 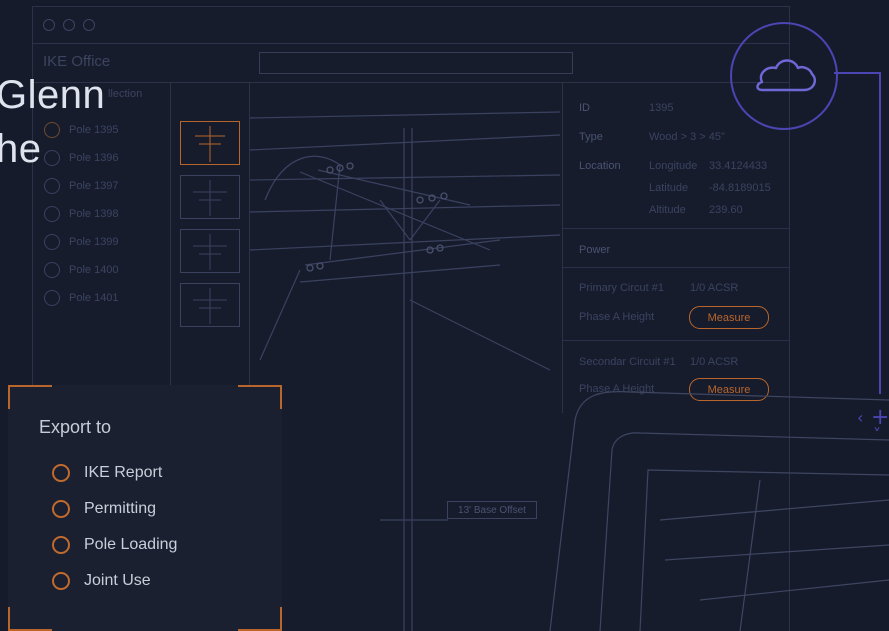 I want to click on headline-line-2: he, so click(x=21, y=149).